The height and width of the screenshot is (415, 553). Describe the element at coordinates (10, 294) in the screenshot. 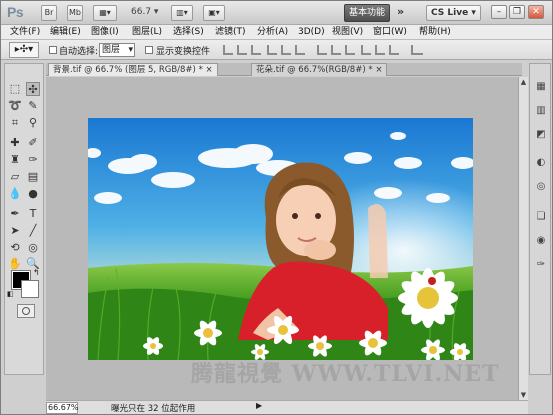

I see `default-colors-icon: ◧` at that location.